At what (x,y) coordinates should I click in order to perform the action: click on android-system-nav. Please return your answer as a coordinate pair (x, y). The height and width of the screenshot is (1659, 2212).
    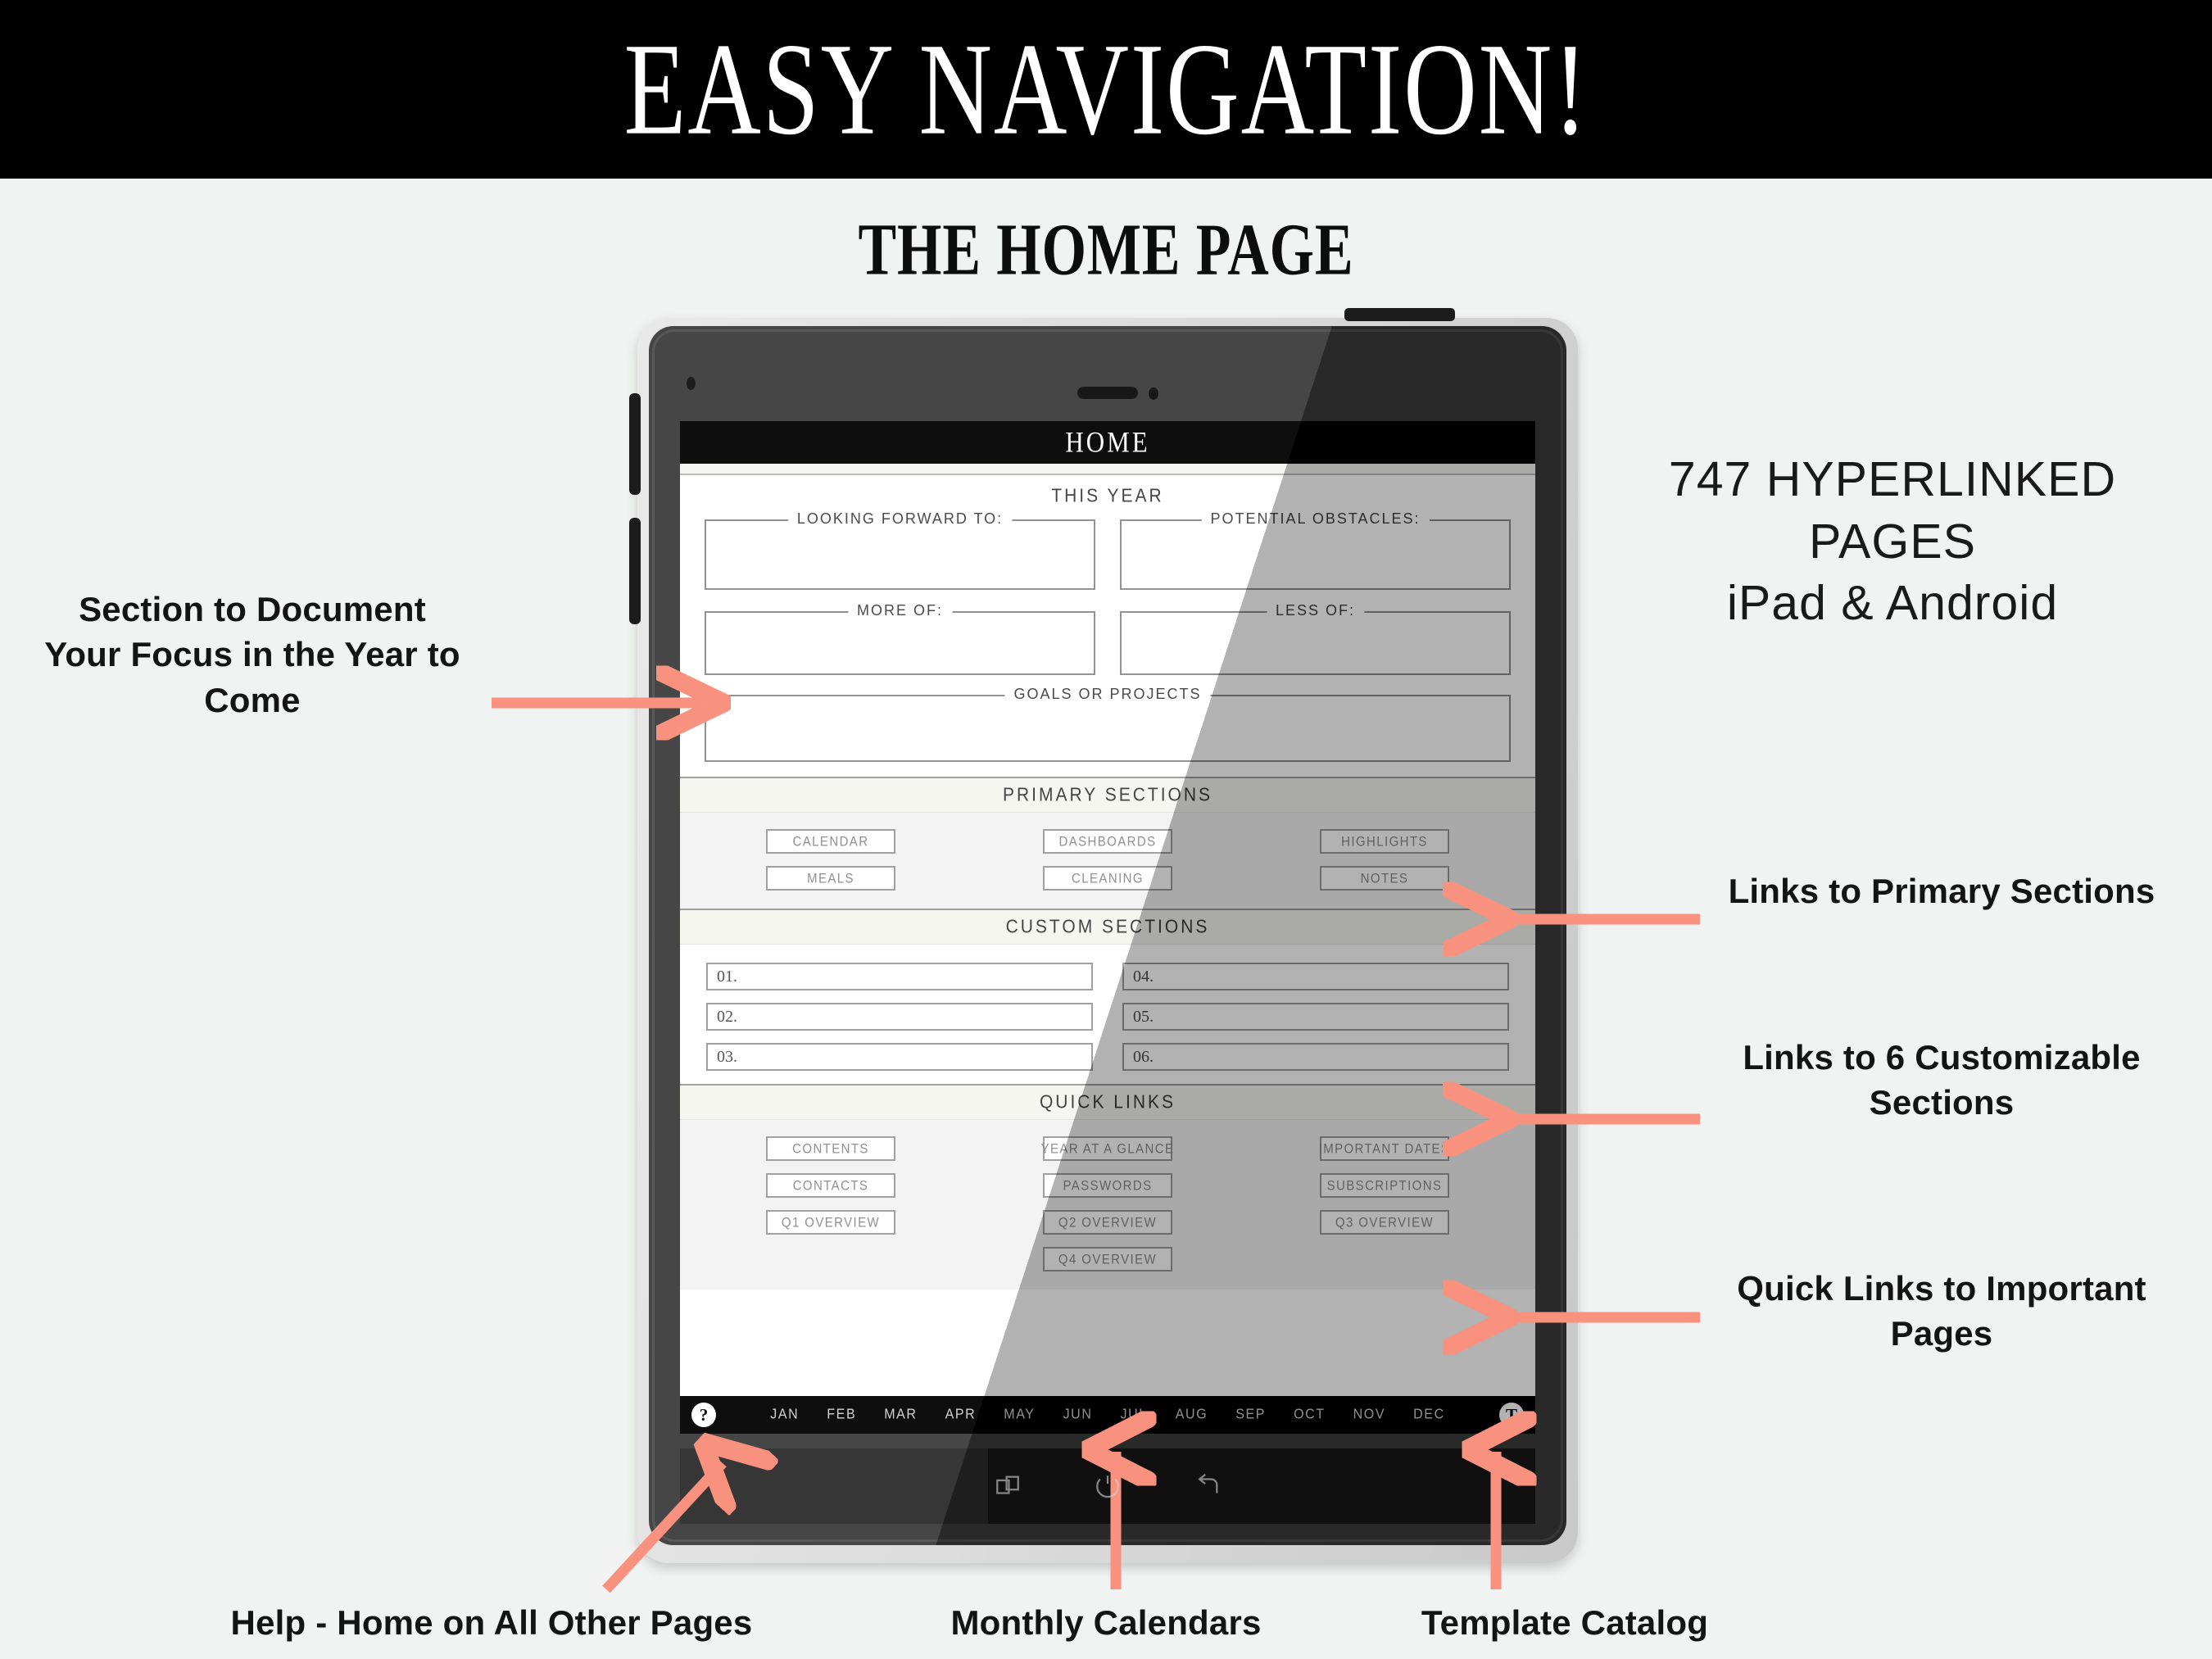
    Looking at the image, I should click on (1107, 1486).